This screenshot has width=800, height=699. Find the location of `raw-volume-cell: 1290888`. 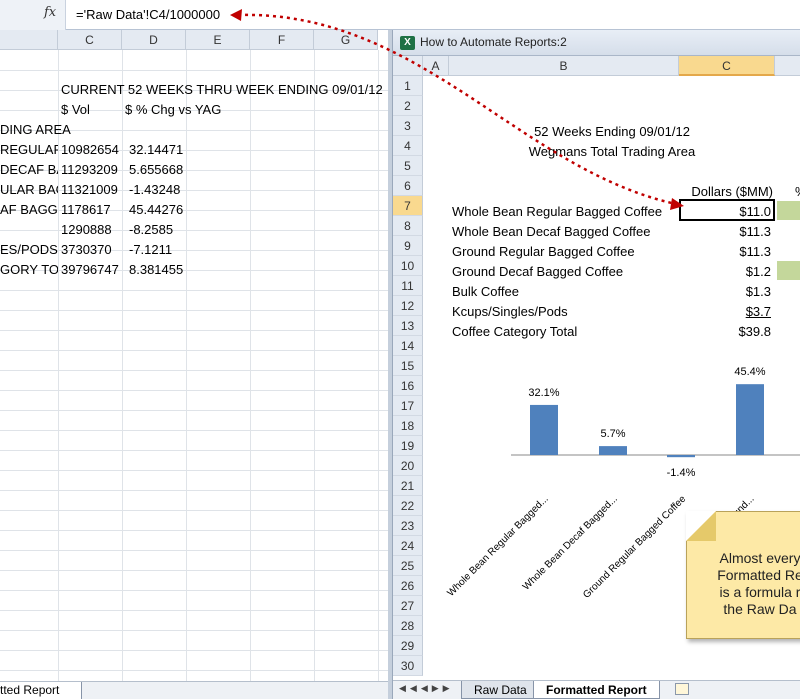

raw-volume-cell: 1290888 is located at coordinates (86, 230).